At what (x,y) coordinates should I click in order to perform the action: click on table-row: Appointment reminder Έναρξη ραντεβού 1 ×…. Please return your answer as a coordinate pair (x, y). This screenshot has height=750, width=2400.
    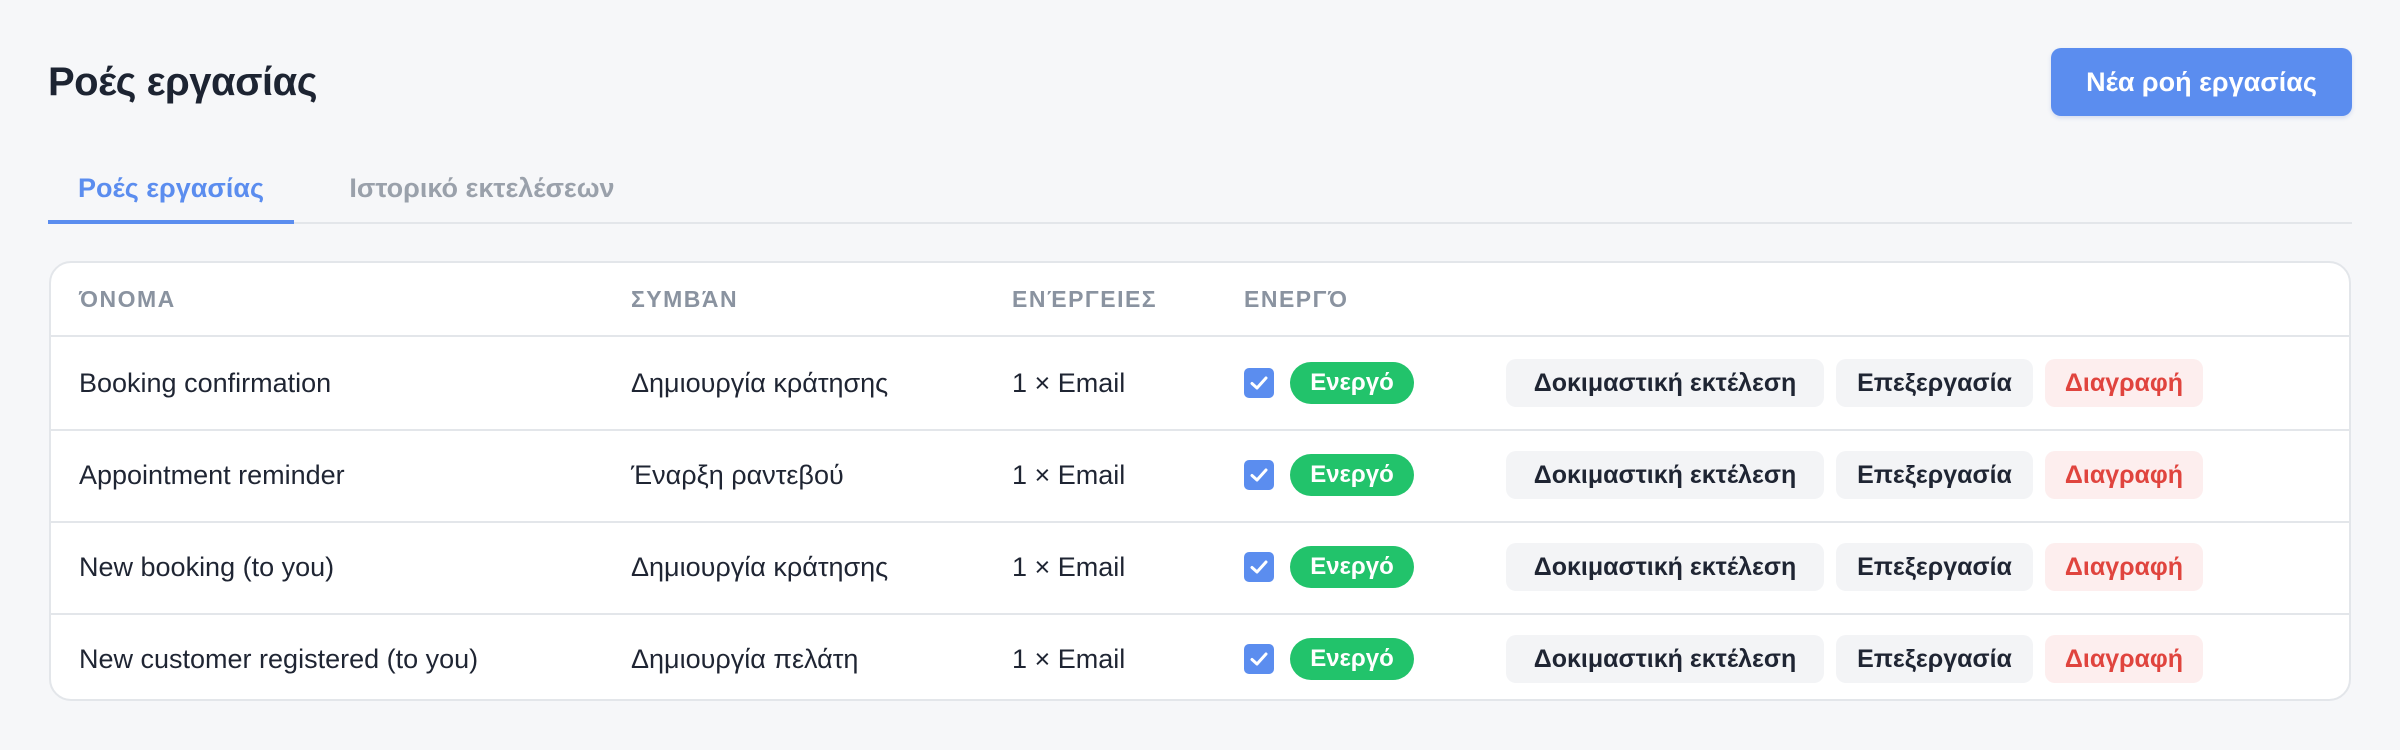
    Looking at the image, I should click on (1200, 476).